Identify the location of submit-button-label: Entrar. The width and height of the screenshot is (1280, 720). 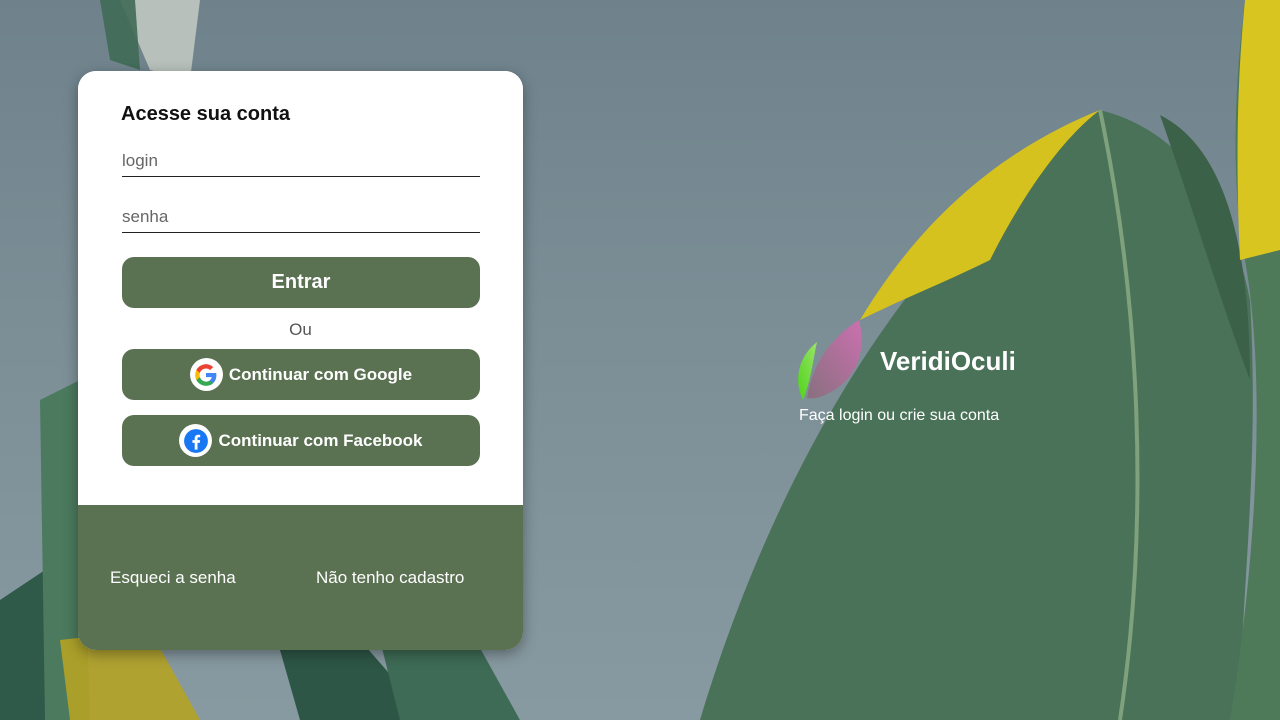
(301, 282).